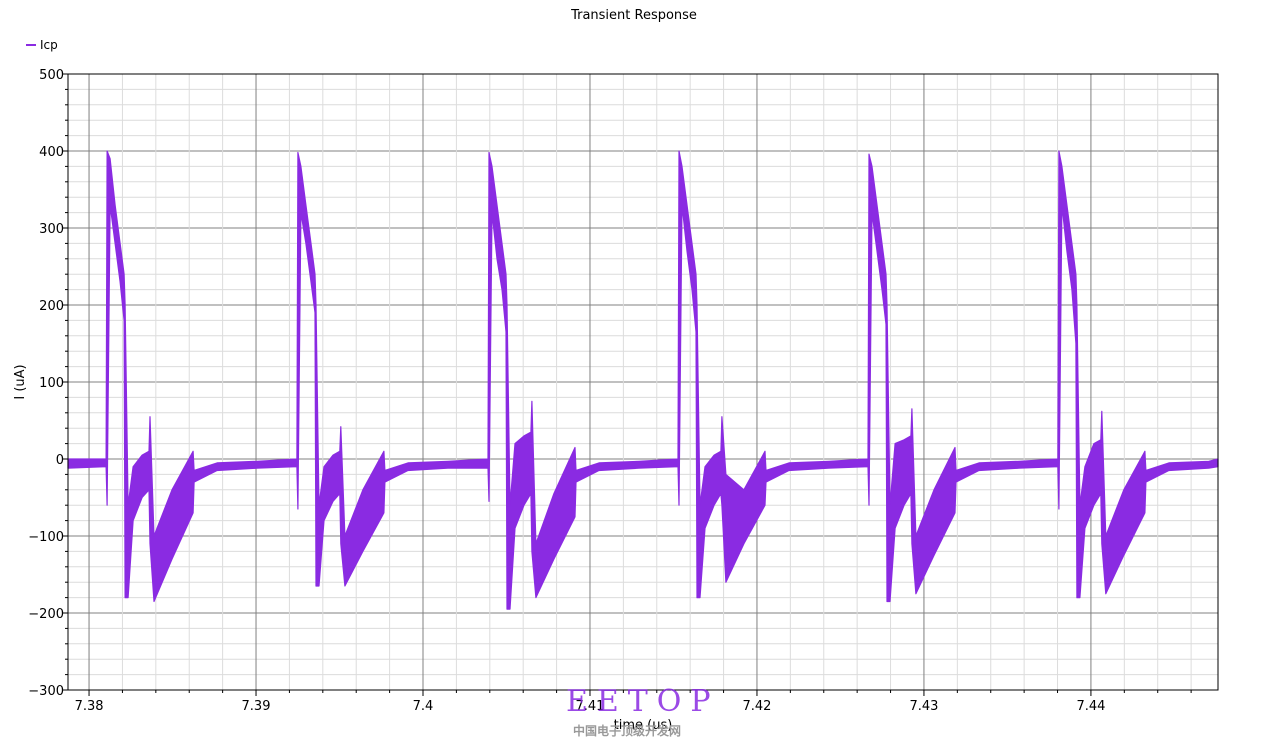 This screenshot has height=742, width=1268. Describe the element at coordinates (51, 152) in the screenshot. I see `y-tick-label: 400` at that location.